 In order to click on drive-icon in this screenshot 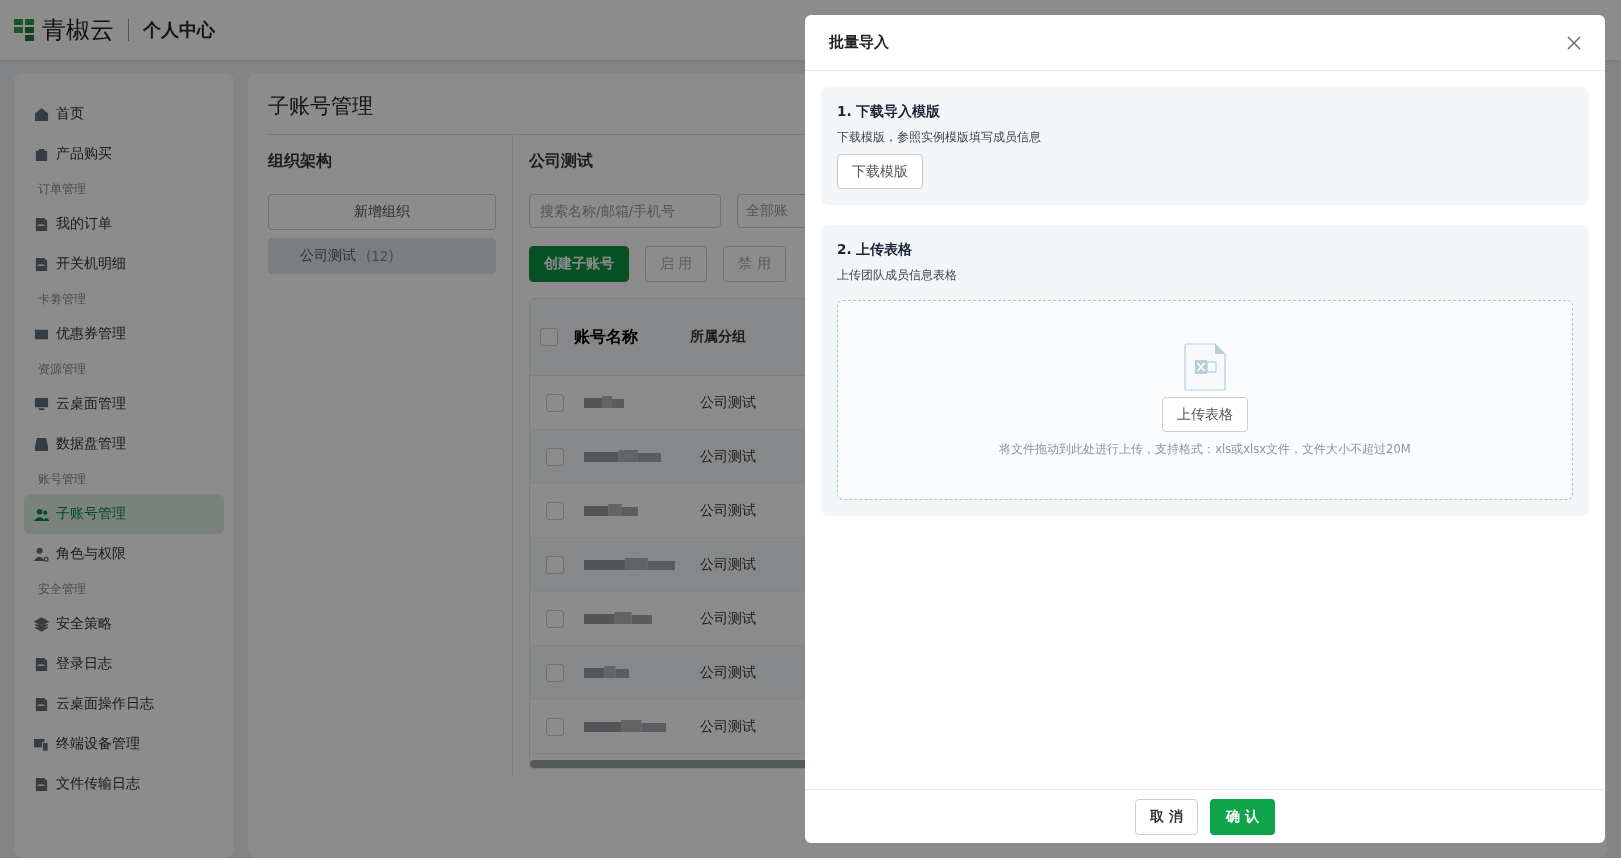, I will do `click(41, 444)`.